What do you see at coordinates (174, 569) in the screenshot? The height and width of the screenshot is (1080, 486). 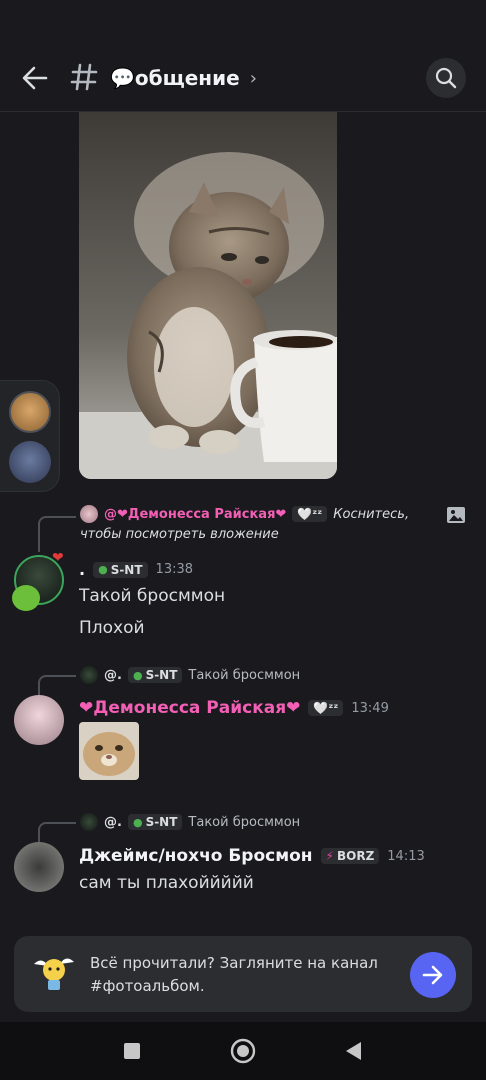 I see `timestamp: 13:38` at bounding box center [174, 569].